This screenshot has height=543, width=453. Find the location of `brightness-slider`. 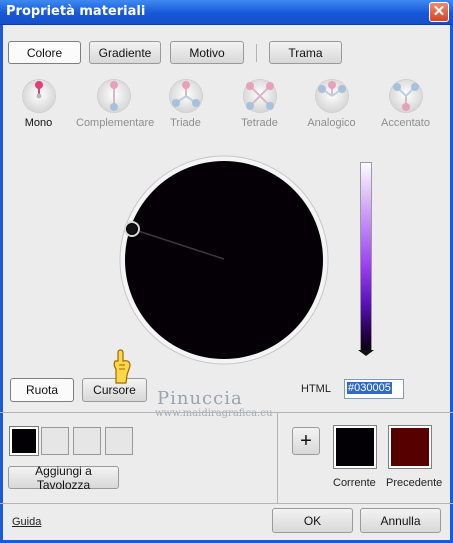

brightness-slider is located at coordinates (366, 257).